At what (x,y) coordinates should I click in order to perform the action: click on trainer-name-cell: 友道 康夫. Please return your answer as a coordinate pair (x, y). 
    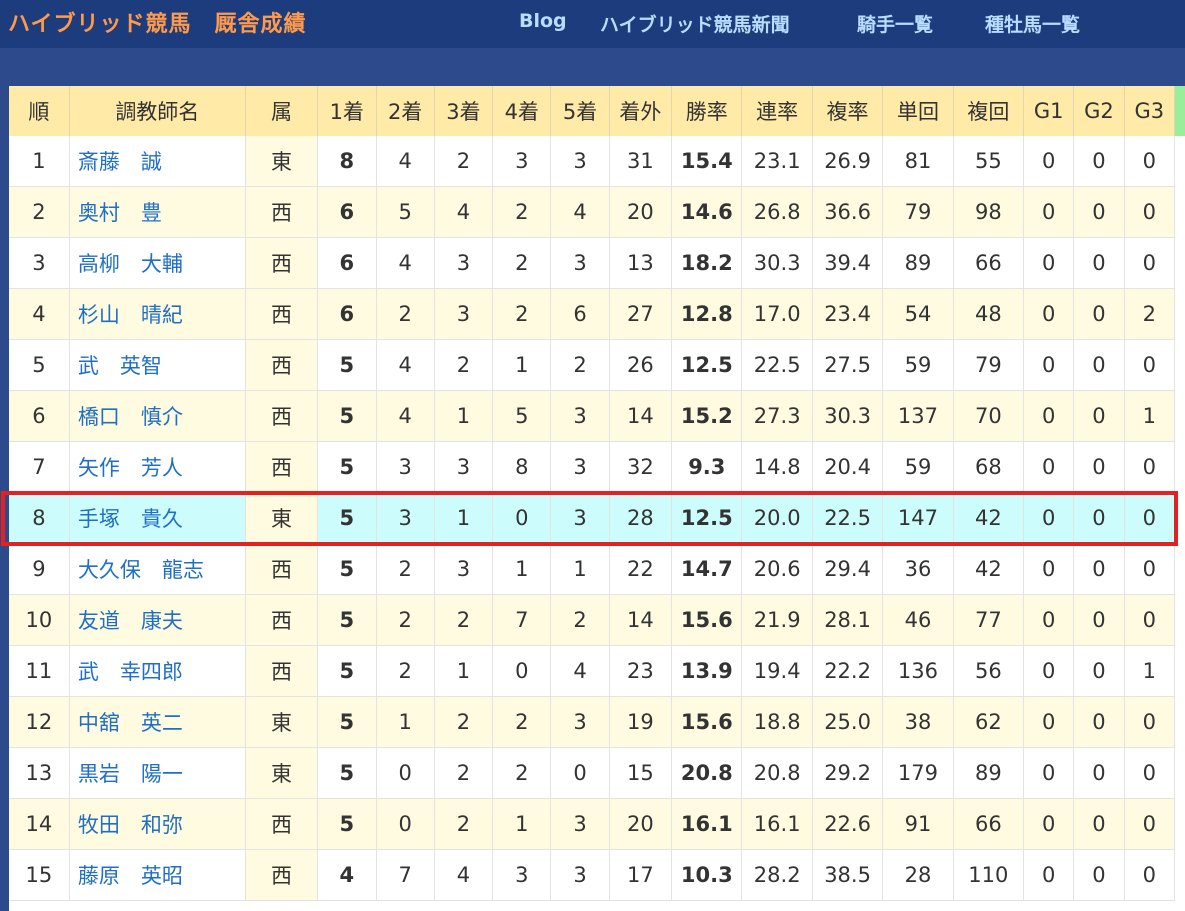
    Looking at the image, I should click on (157, 620).